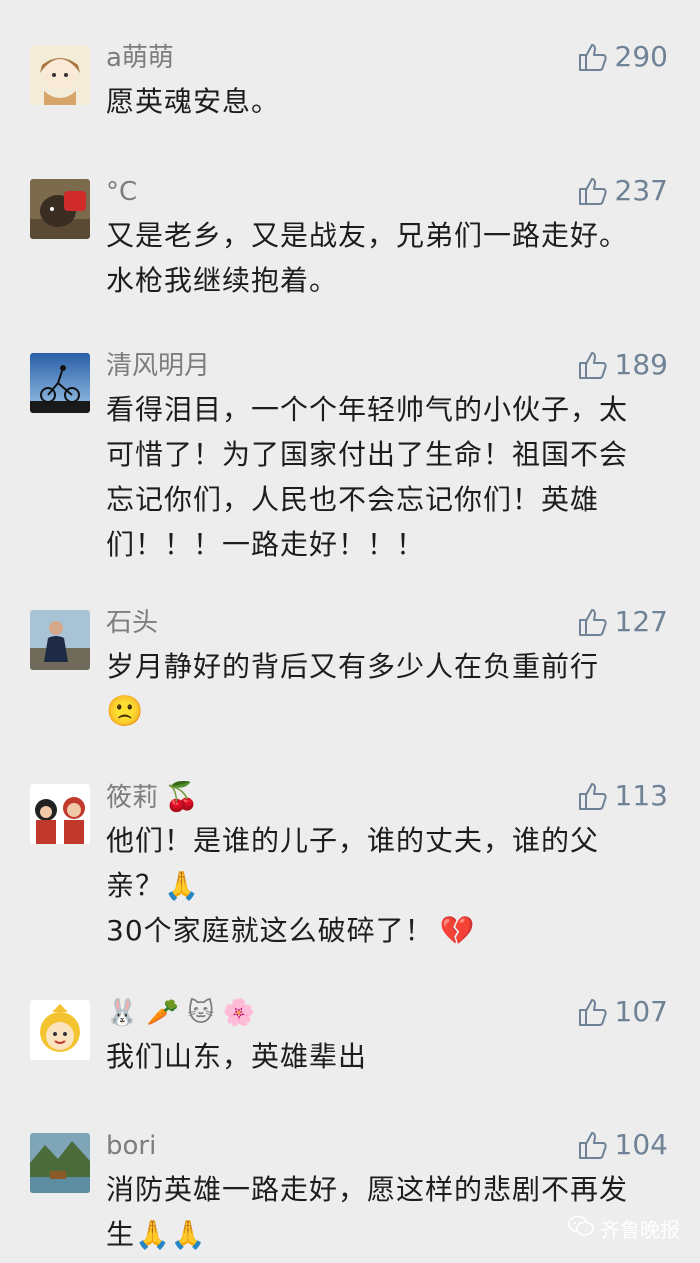 This screenshot has width=700, height=1263. What do you see at coordinates (125, 711) in the screenshot?
I see `sad-face-emoji: 🙁` at bounding box center [125, 711].